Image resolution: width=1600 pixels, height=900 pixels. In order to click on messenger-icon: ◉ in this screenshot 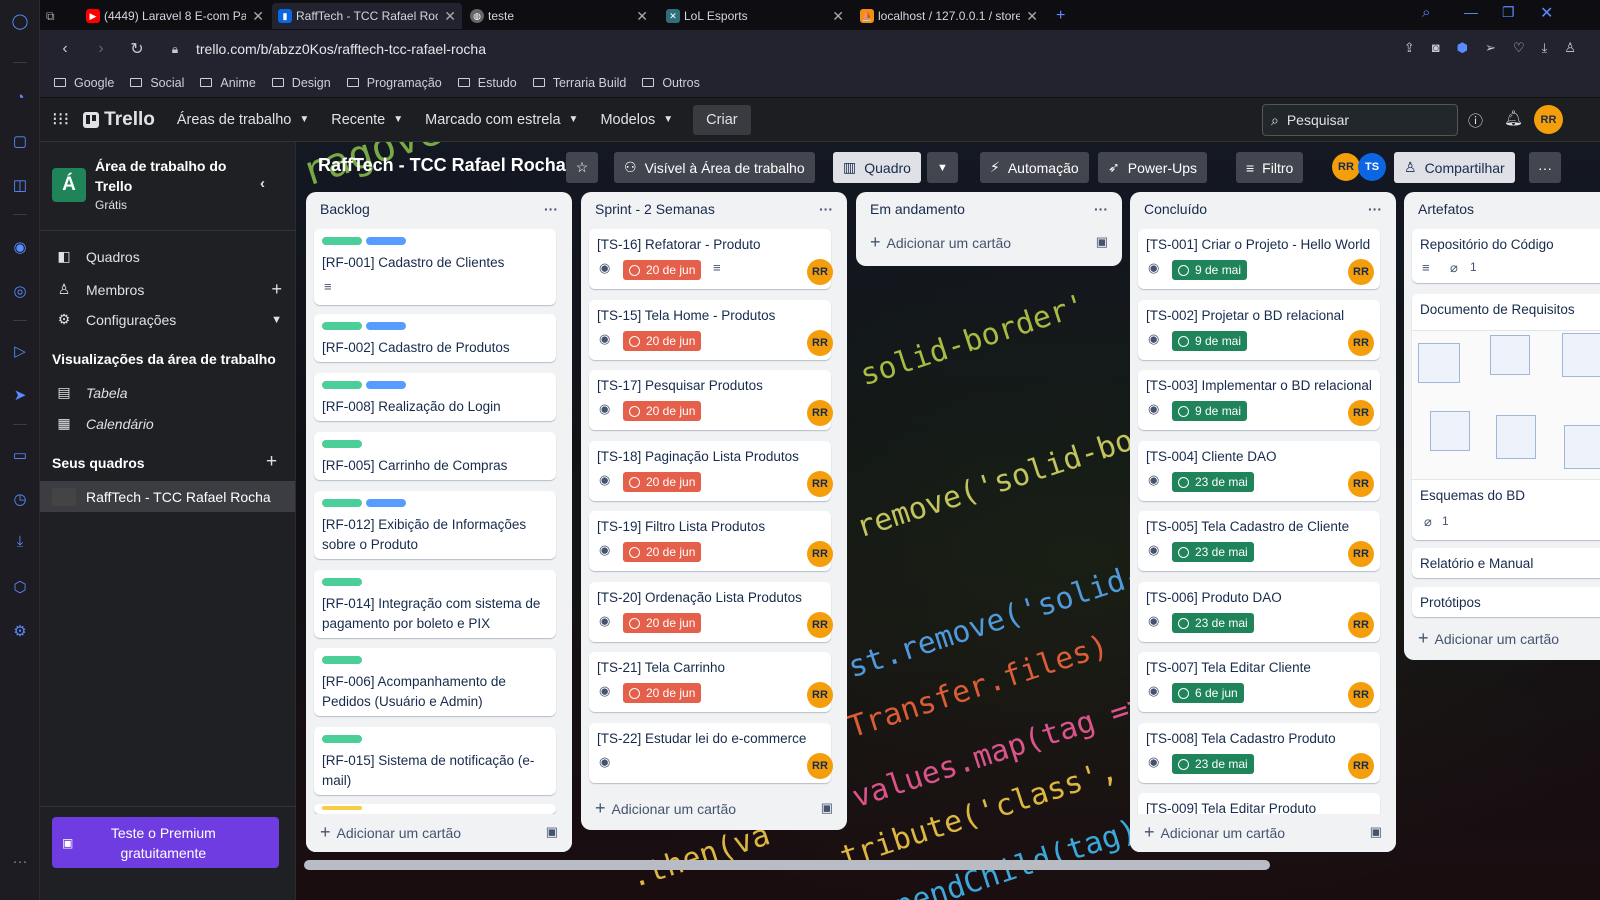, I will do `click(20, 247)`.